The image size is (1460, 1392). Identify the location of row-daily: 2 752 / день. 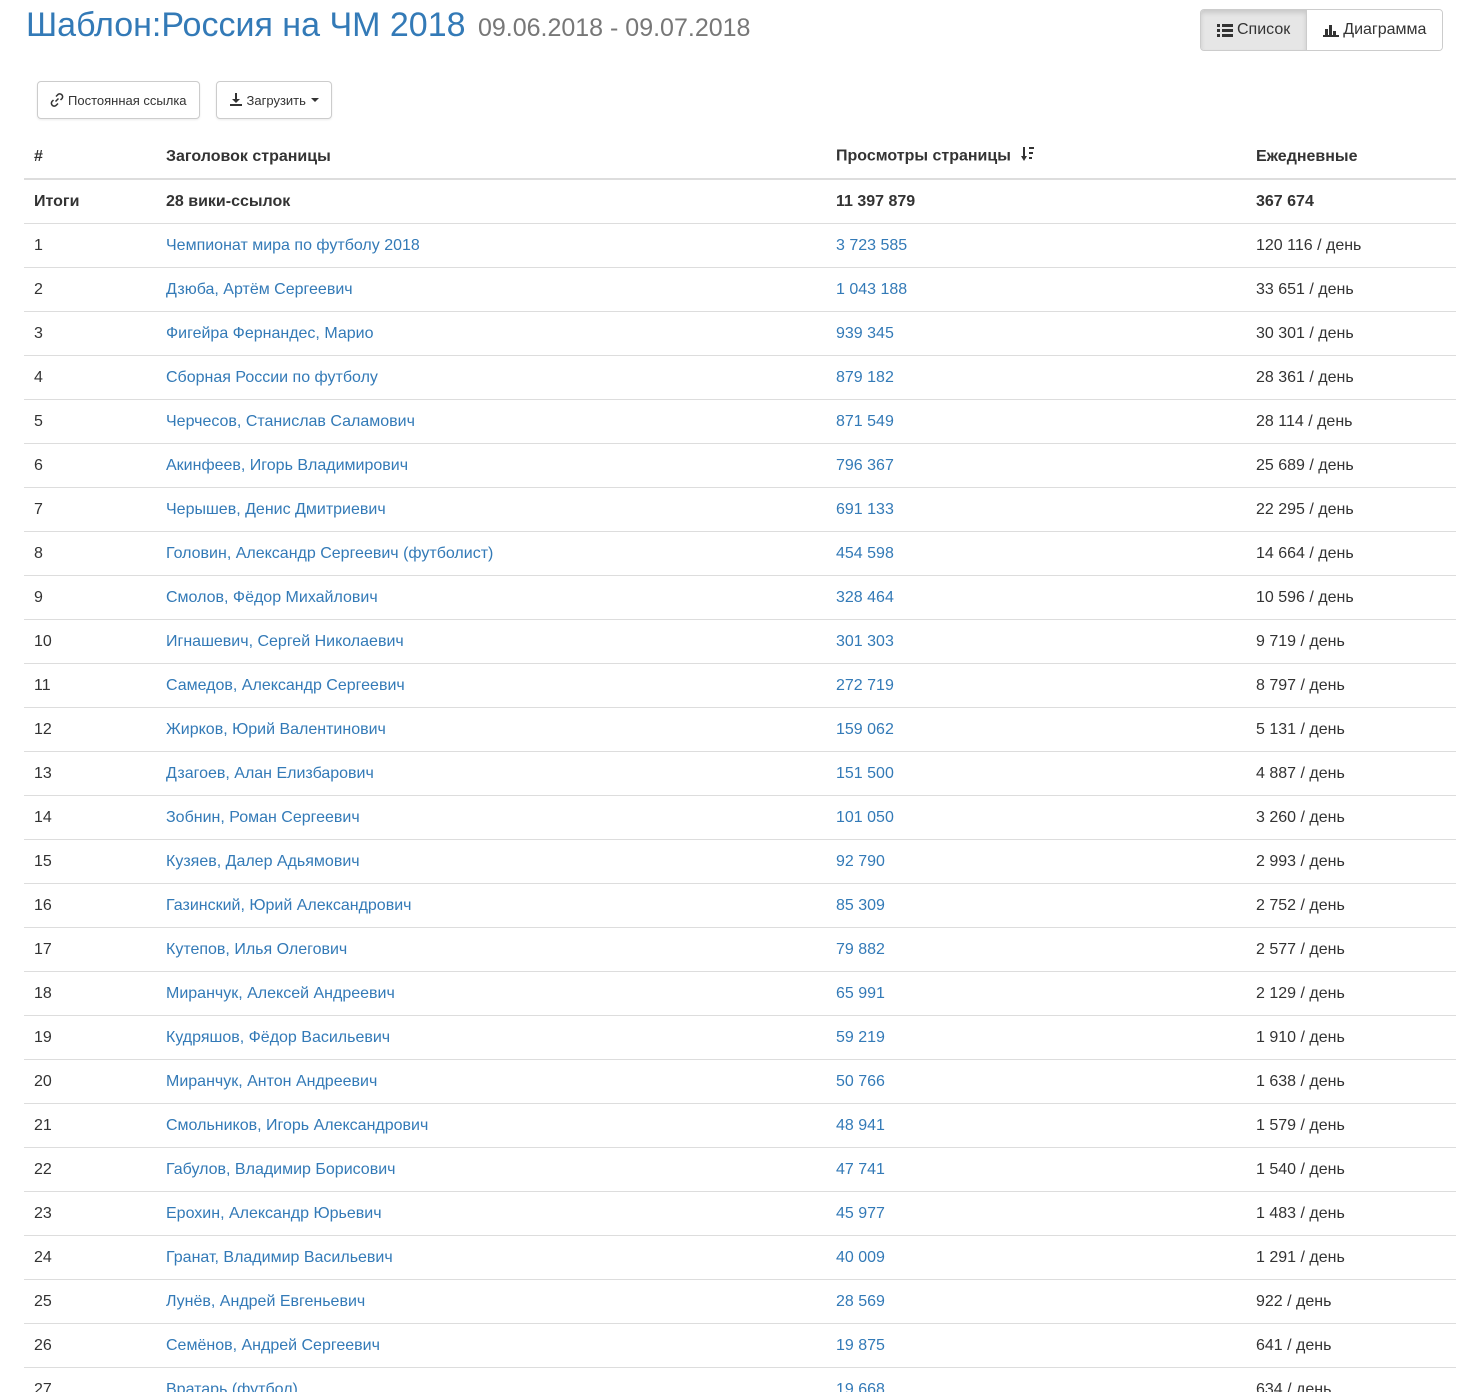
(1351, 905).